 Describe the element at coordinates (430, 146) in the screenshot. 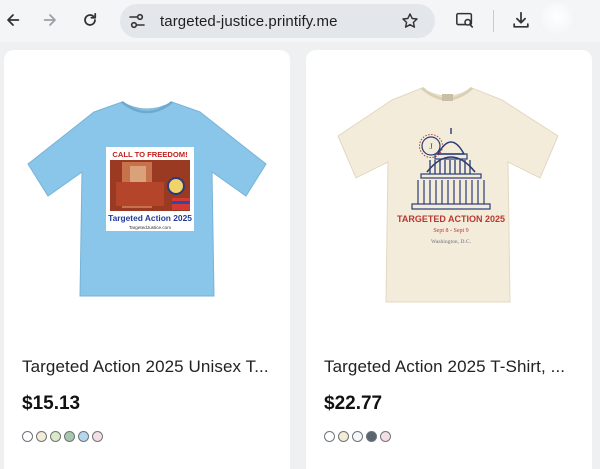

I see `svg-text: J` at that location.